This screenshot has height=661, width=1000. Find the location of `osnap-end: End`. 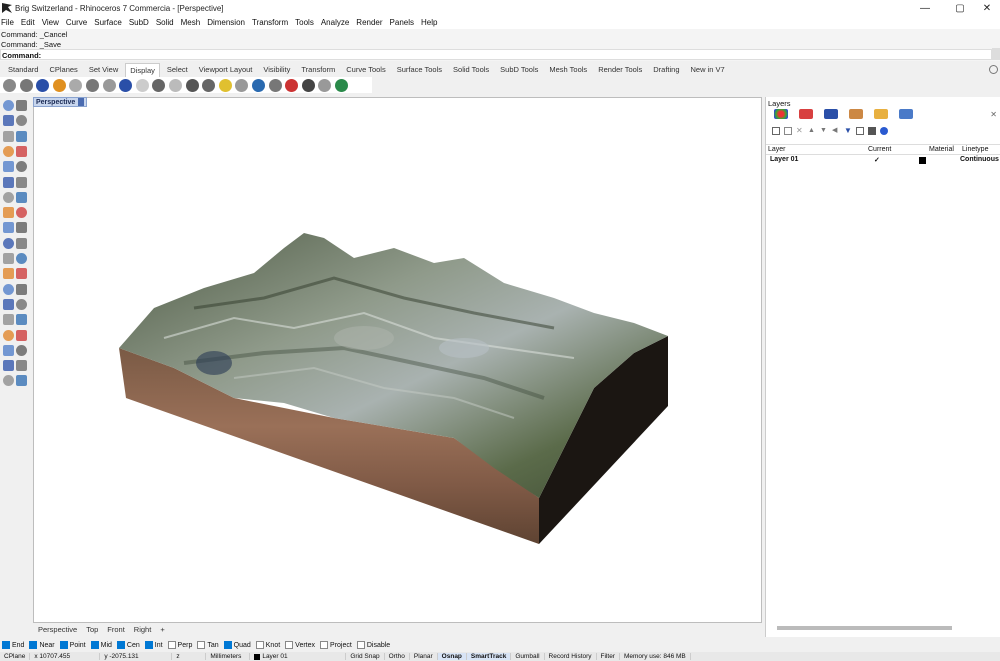

osnap-end: End is located at coordinates (13, 645).